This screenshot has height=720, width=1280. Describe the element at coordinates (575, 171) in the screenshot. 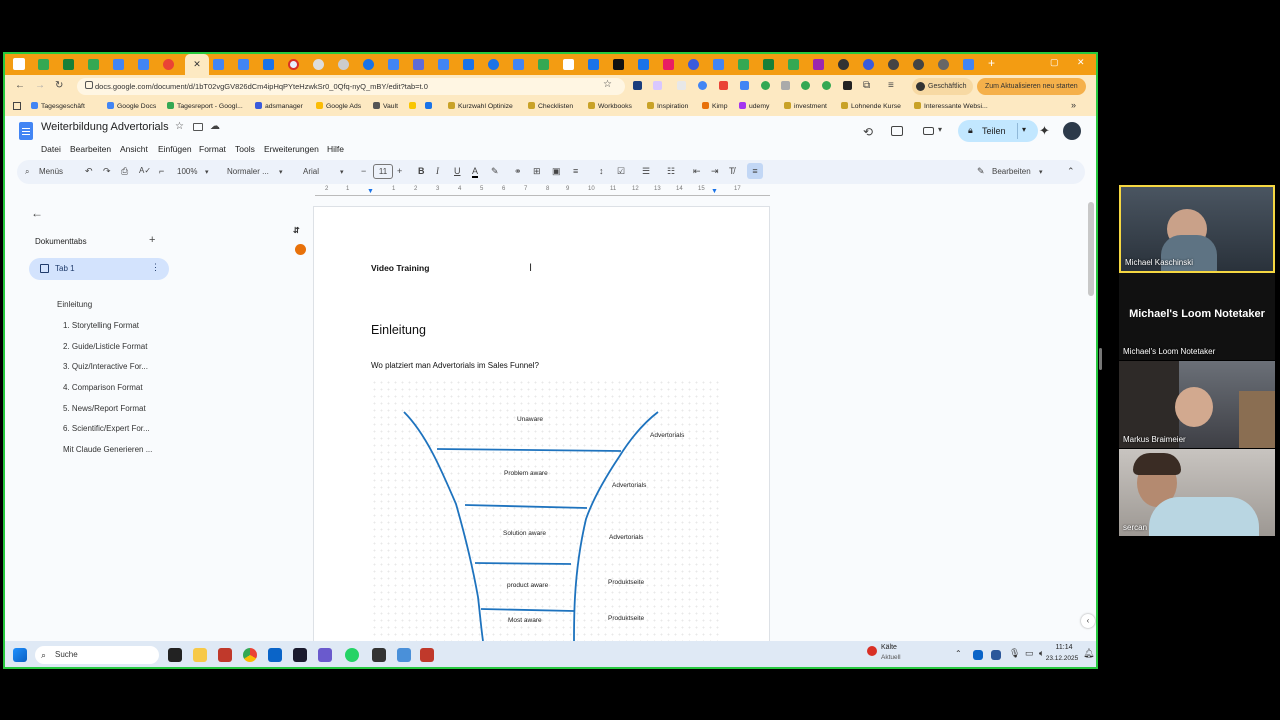

I see `align-icon: ≡` at that location.